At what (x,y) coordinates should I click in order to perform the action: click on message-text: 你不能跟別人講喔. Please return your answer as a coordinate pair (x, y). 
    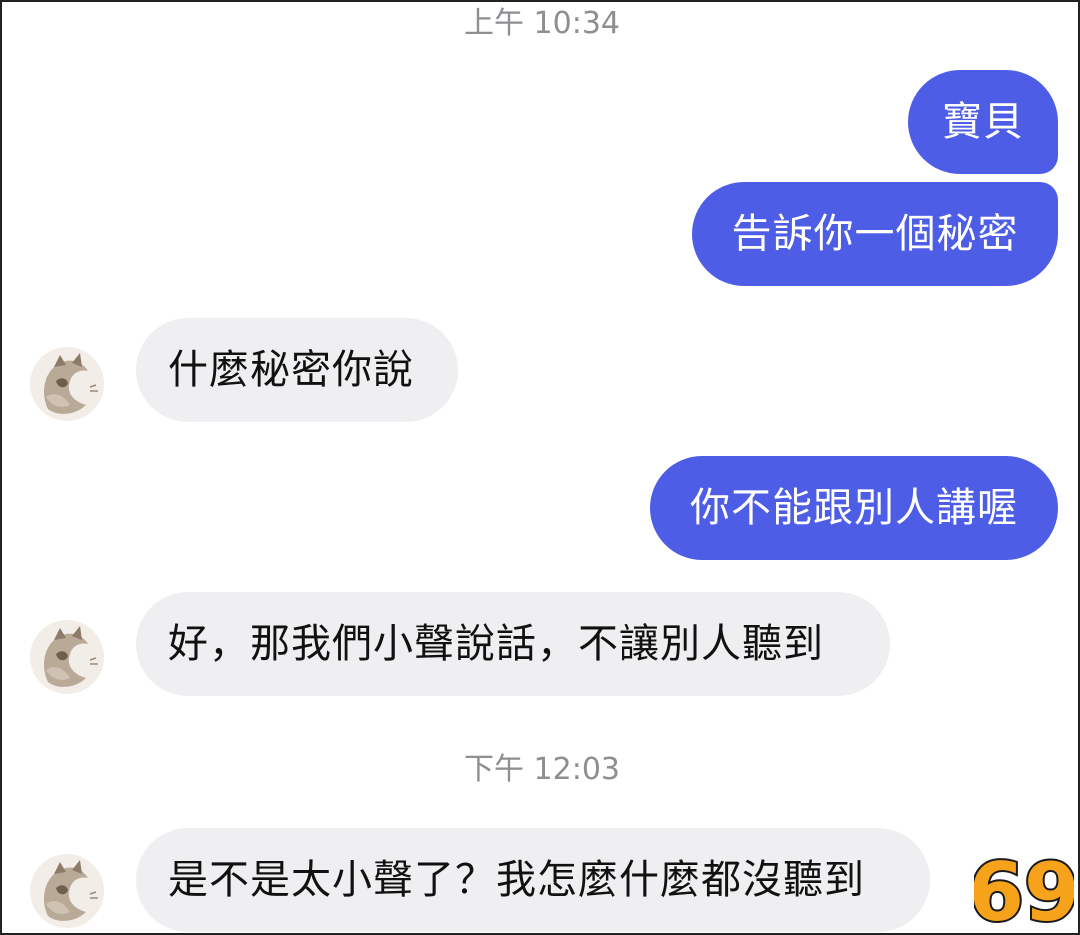
    Looking at the image, I should click on (854, 508).